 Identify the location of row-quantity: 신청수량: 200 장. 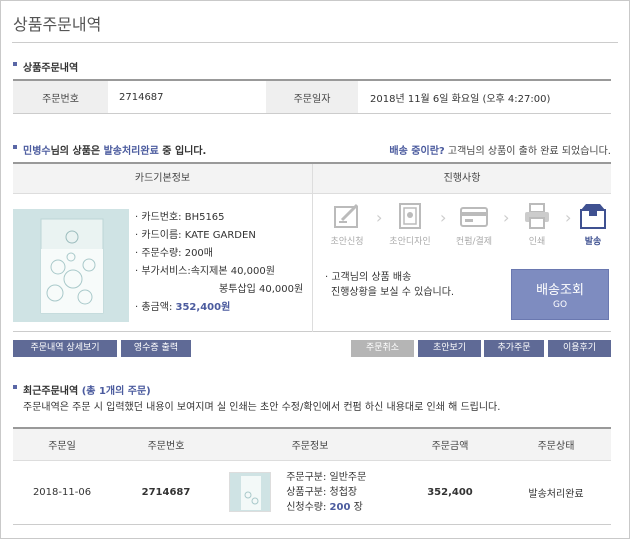
(324, 507).